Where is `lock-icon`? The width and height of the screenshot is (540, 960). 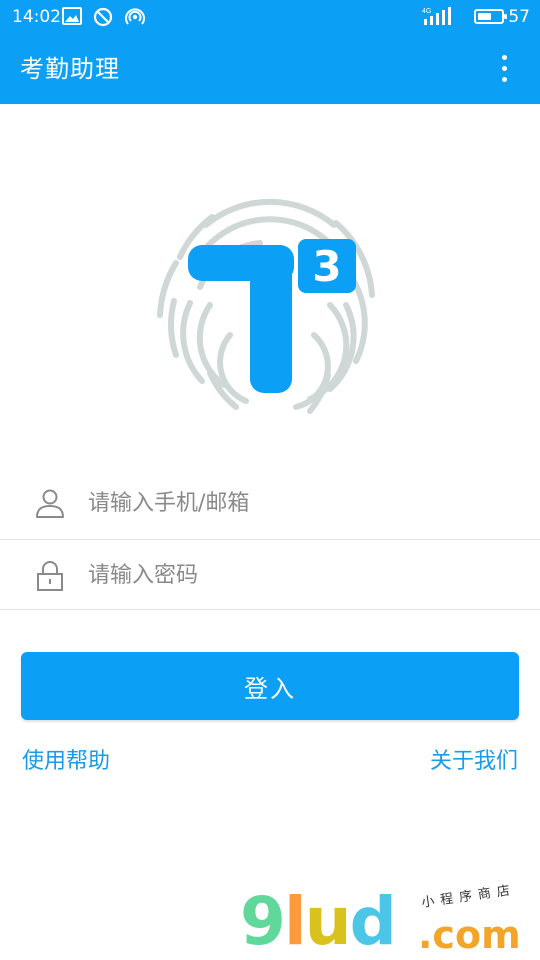
lock-icon is located at coordinates (50, 576).